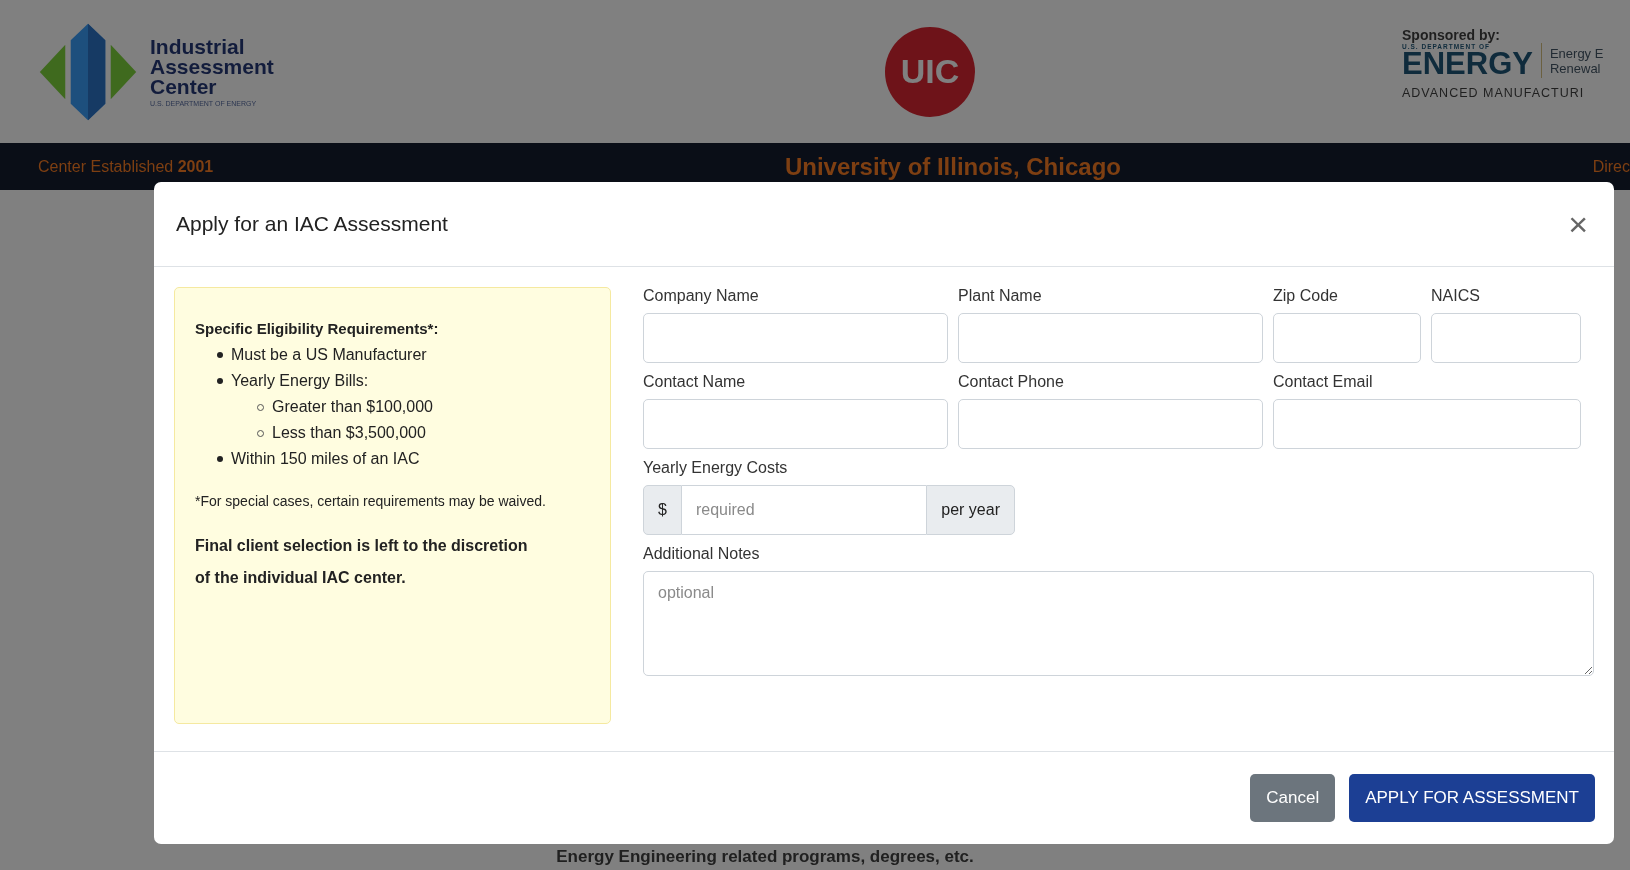 Image resolution: width=1630 pixels, height=870 pixels. What do you see at coordinates (312, 224) in the screenshot?
I see `modal-title: Apply for an IAC Assessment` at bounding box center [312, 224].